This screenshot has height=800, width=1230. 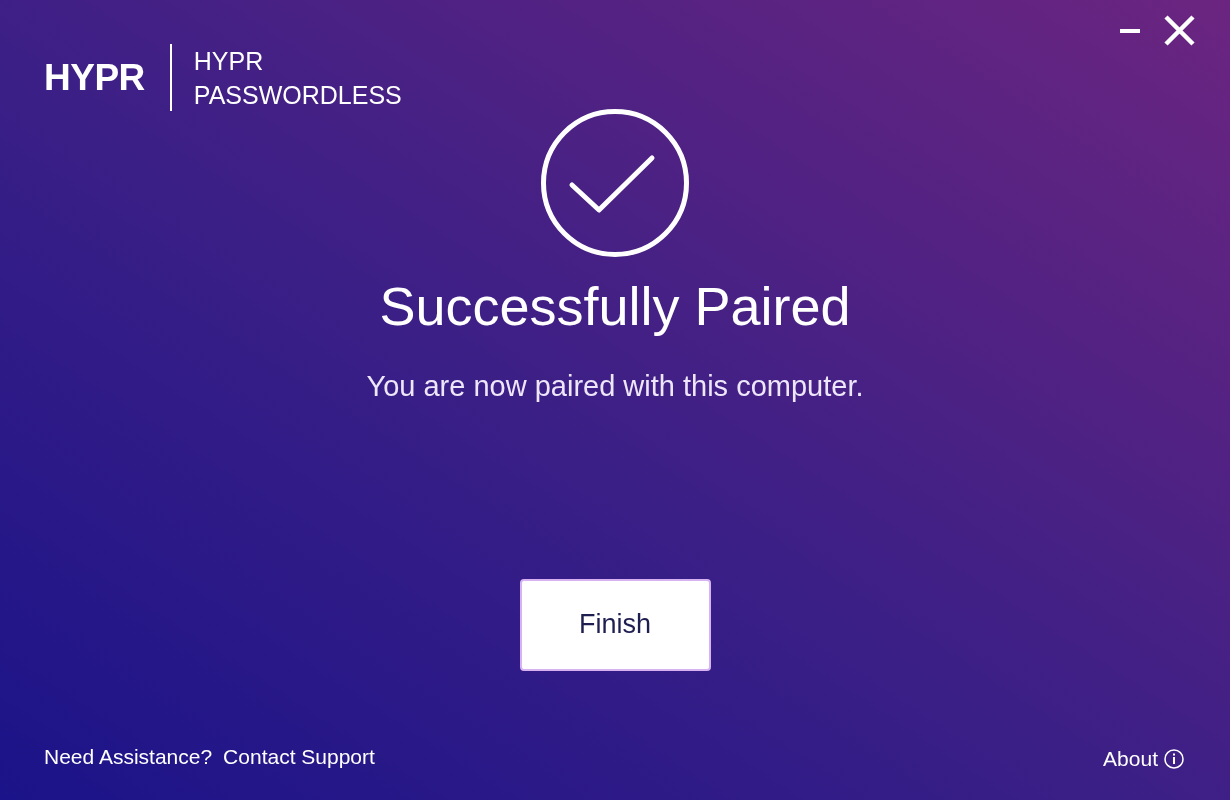 I want to click on status-title: Successfully Paired, so click(x=615, y=306).